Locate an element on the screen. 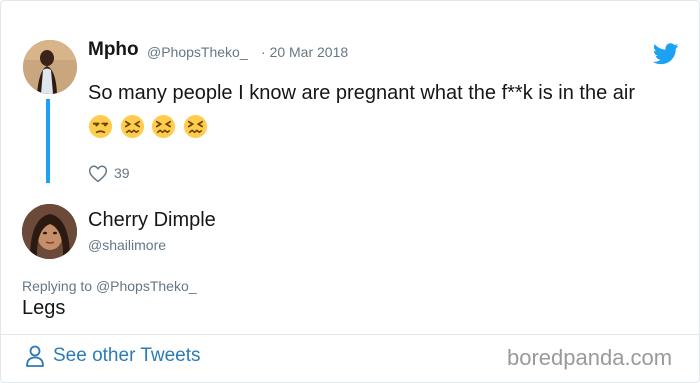  reply-author-name: Cherry Dimple is located at coordinates (152, 220).